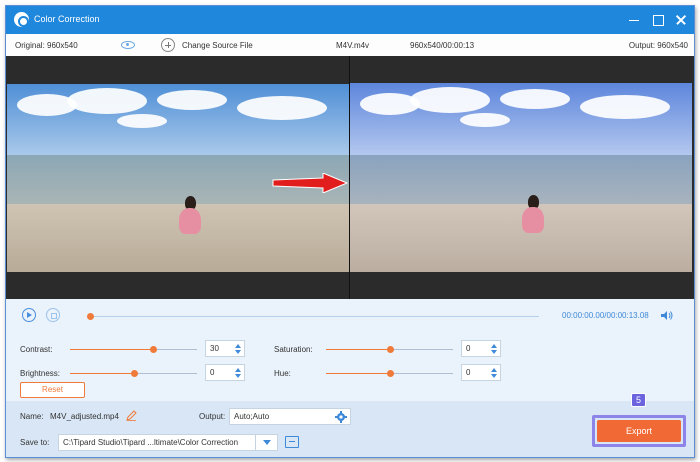  I want to click on saturation-down-icon, so click(494, 352).